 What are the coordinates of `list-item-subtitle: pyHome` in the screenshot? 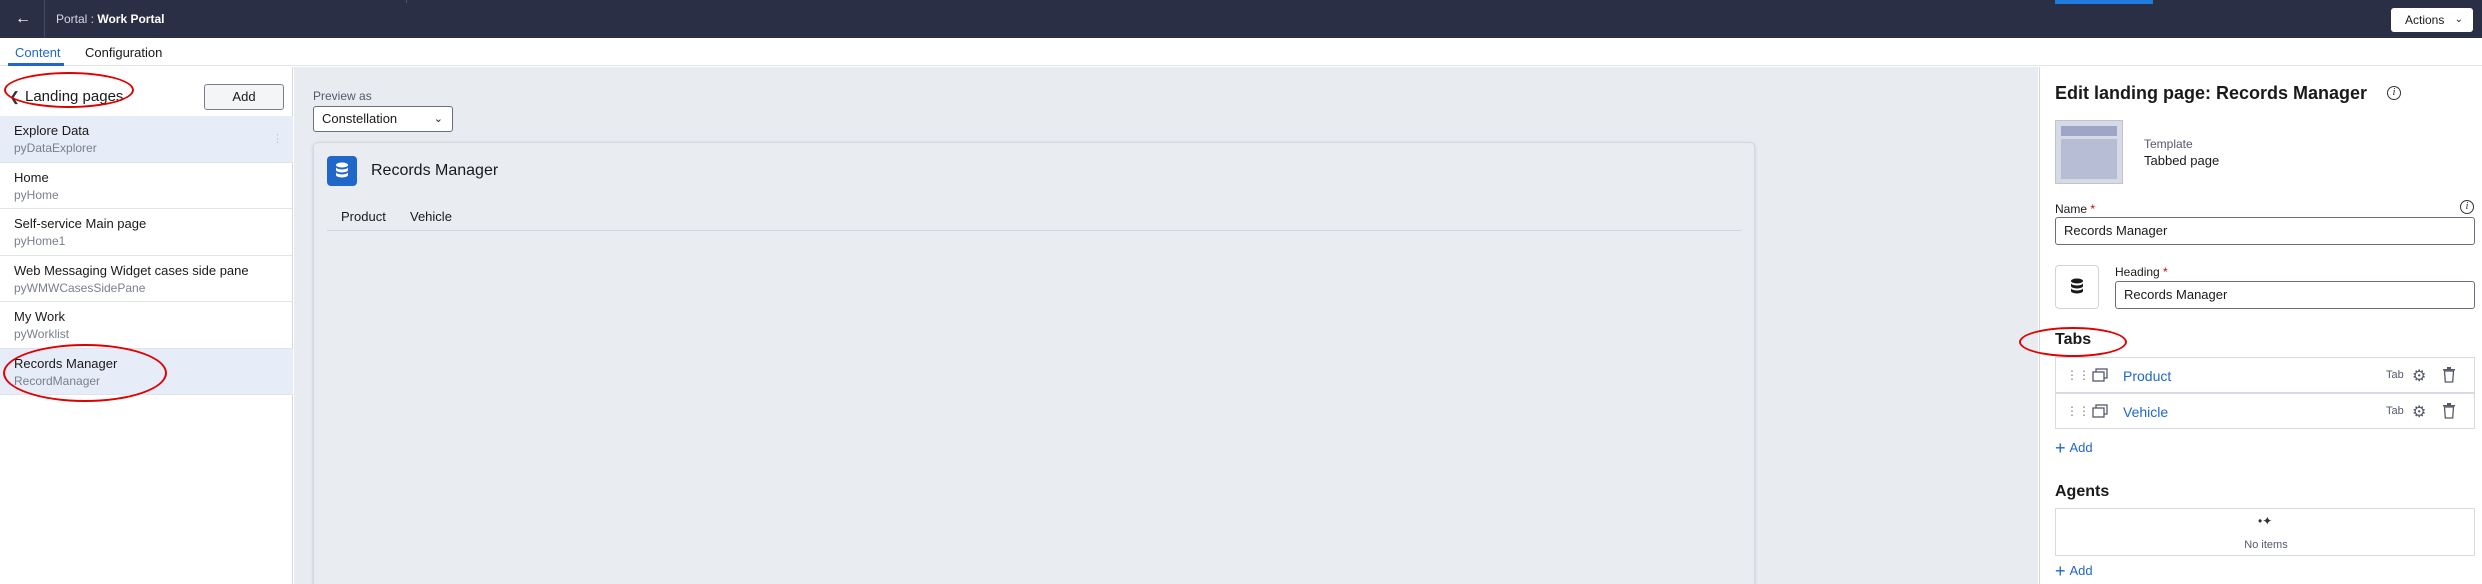 It's located at (36, 194).